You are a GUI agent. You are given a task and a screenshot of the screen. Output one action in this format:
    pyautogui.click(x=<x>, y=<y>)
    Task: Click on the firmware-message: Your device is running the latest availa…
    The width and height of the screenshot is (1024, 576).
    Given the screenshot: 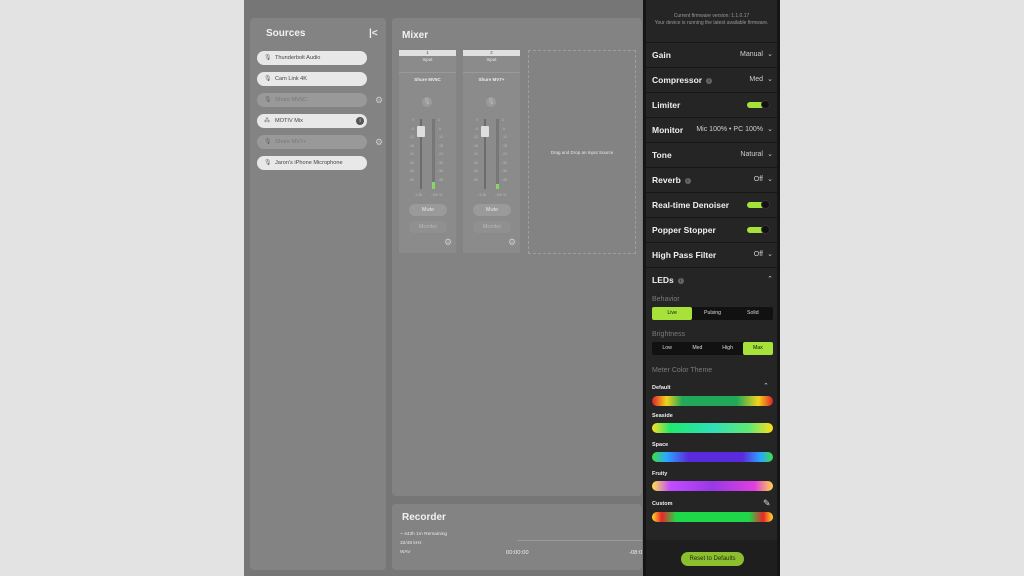 What is the action you would take?
    pyautogui.click(x=711, y=23)
    